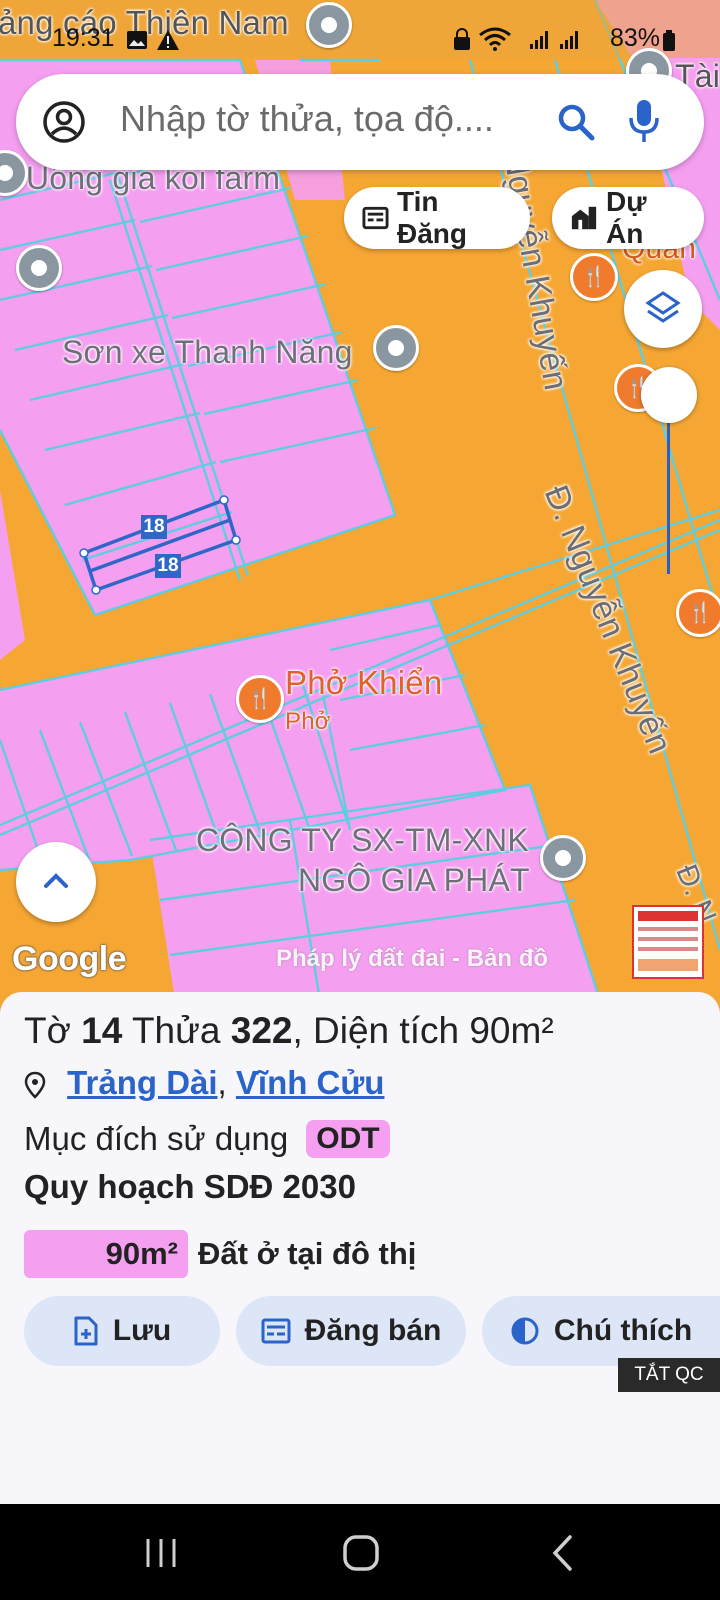 The image size is (720, 1600). Describe the element at coordinates (106, 1254) in the screenshot. I see `plan-area-swatch: 90m²` at that location.